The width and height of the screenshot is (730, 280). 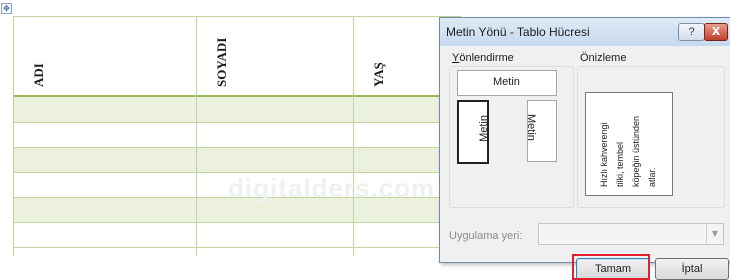 What do you see at coordinates (332, 188) in the screenshot?
I see `watermark: digitalders.com` at bounding box center [332, 188].